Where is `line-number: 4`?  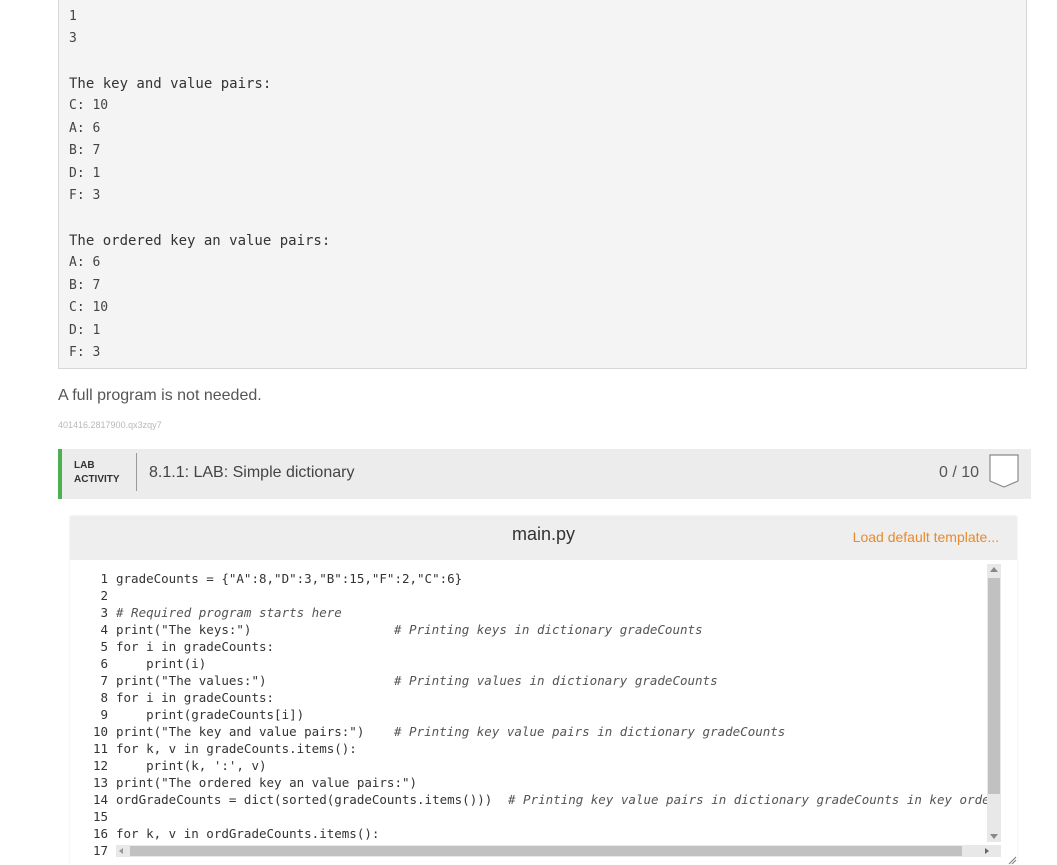 line-number: 4 is located at coordinates (104, 629).